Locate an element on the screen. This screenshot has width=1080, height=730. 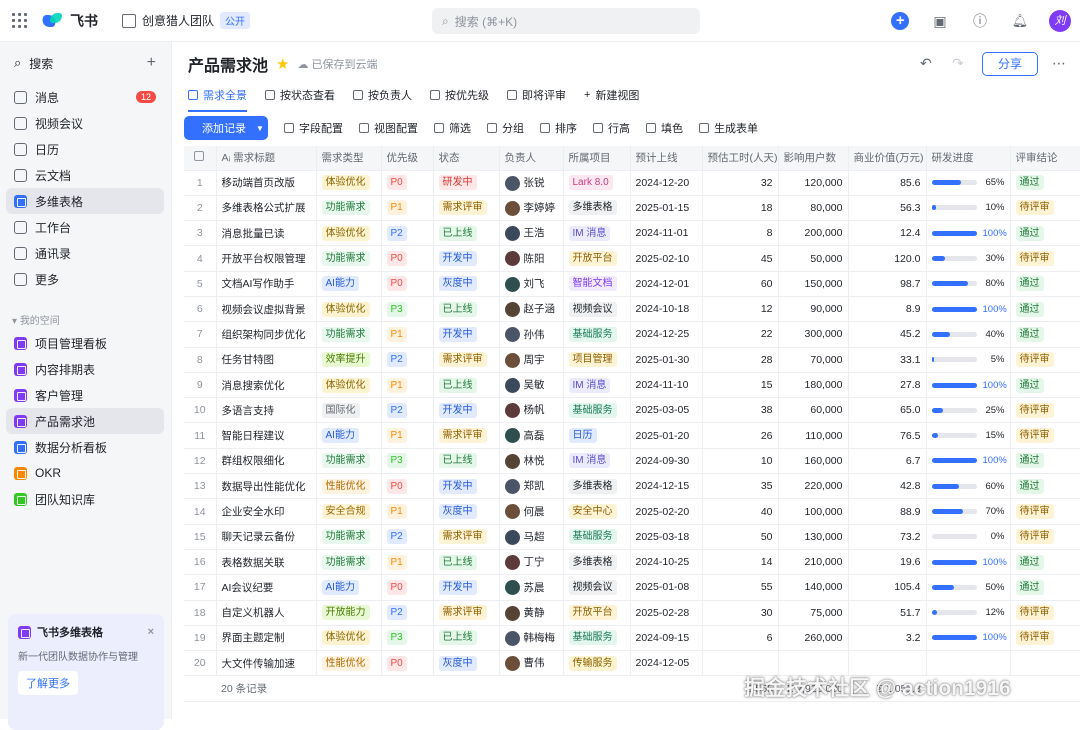
cell-value: 51.7 is located at coordinates (887, 613).